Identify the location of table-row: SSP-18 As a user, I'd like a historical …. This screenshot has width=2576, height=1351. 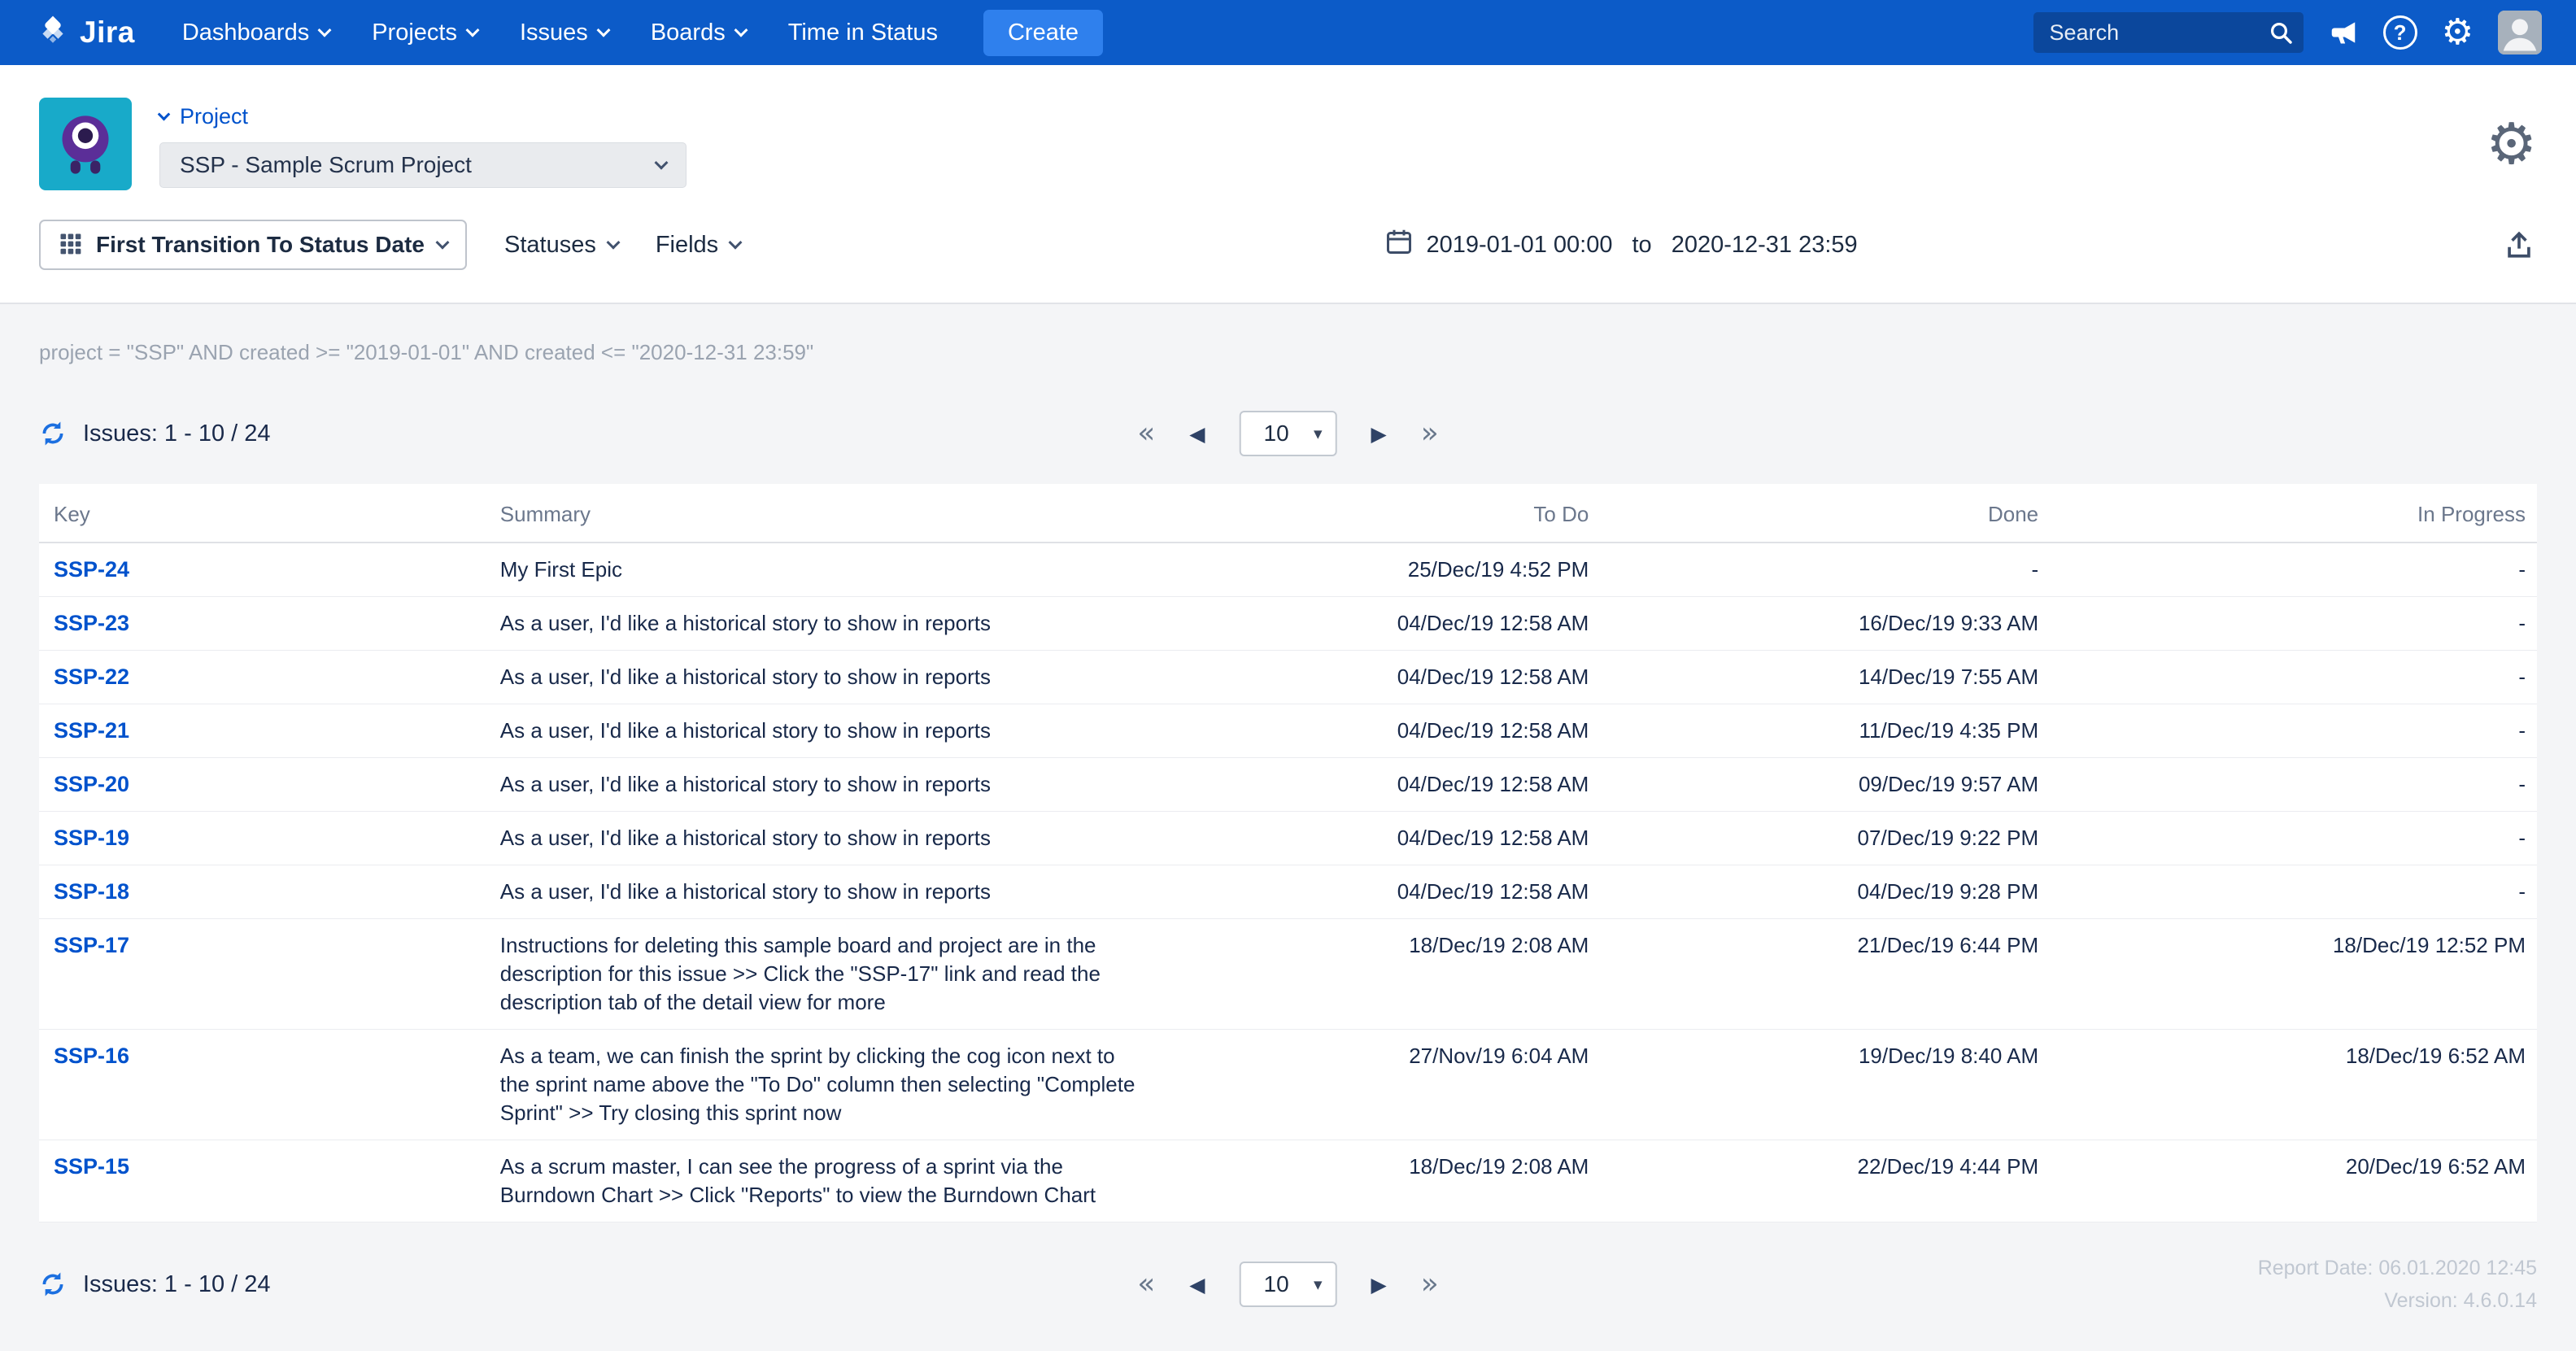
(1288, 892).